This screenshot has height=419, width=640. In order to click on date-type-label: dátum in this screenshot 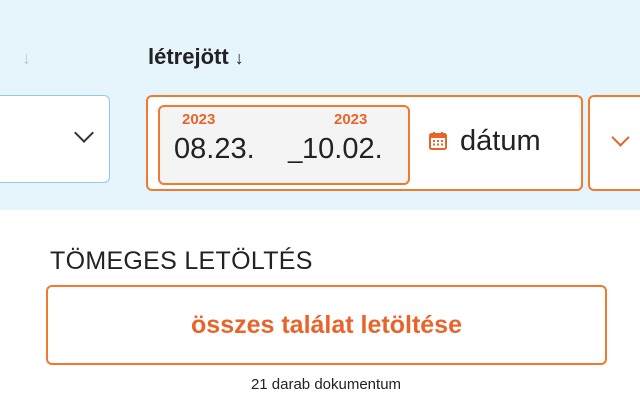, I will do `click(500, 141)`.